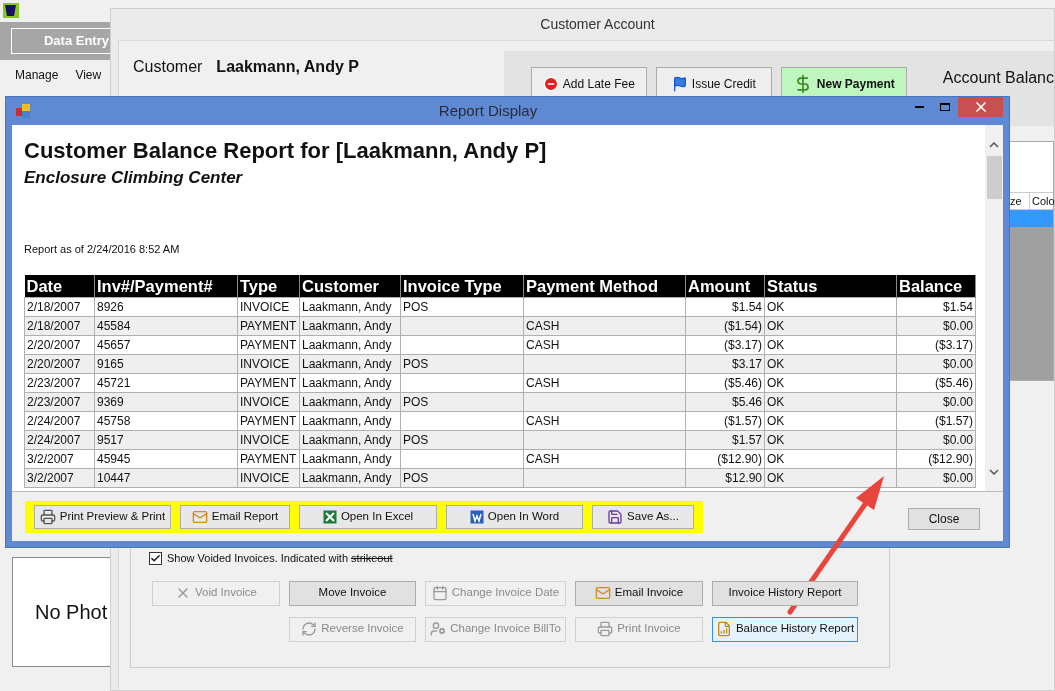 Image resolution: width=1055 pixels, height=691 pixels. Describe the element at coordinates (725, 440) in the screenshot. I see `table-cell: $1.57` at that location.